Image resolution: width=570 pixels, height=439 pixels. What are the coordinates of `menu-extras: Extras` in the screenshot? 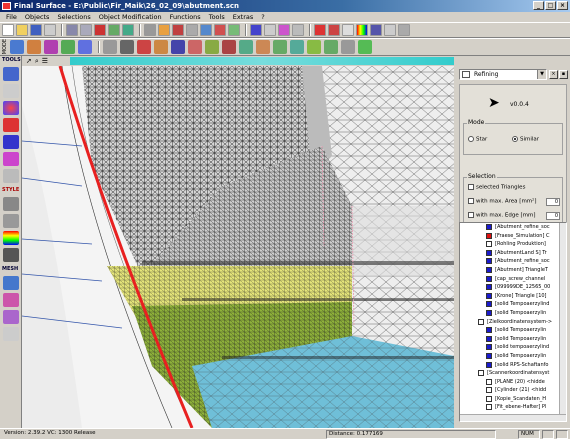 It's located at (243, 17).